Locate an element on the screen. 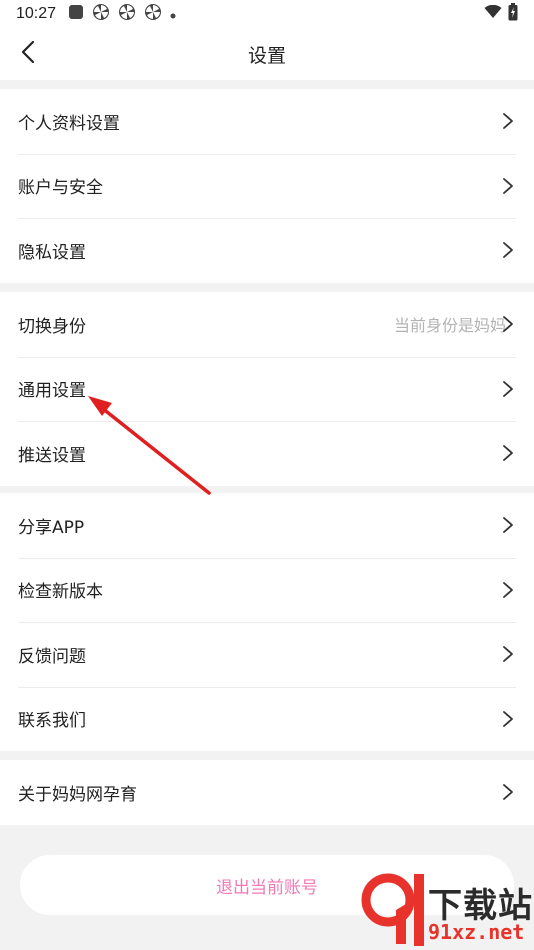 The image size is (534, 950). general-settings-item: 通用设置 is located at coordinates (267, 389).